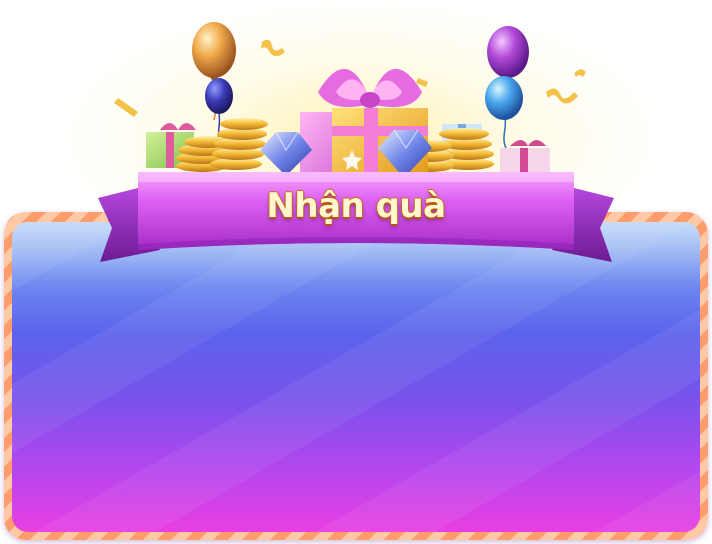 Image resolution: width=712 pixels, height=544 pixels. Describe the element at coordinates (356, 206) in the screenshot. I see `dialog-title: Nhận quà` at that location.